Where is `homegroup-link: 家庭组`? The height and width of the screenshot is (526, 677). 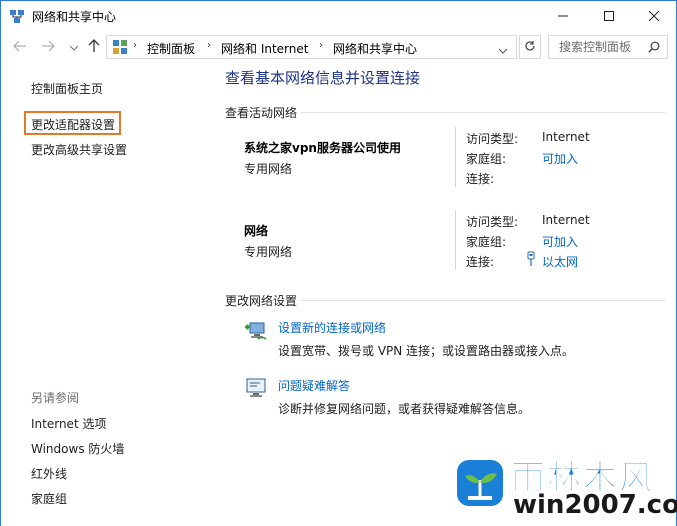
homegroup-link: 家庭组 is located at coordinates (49, 498).